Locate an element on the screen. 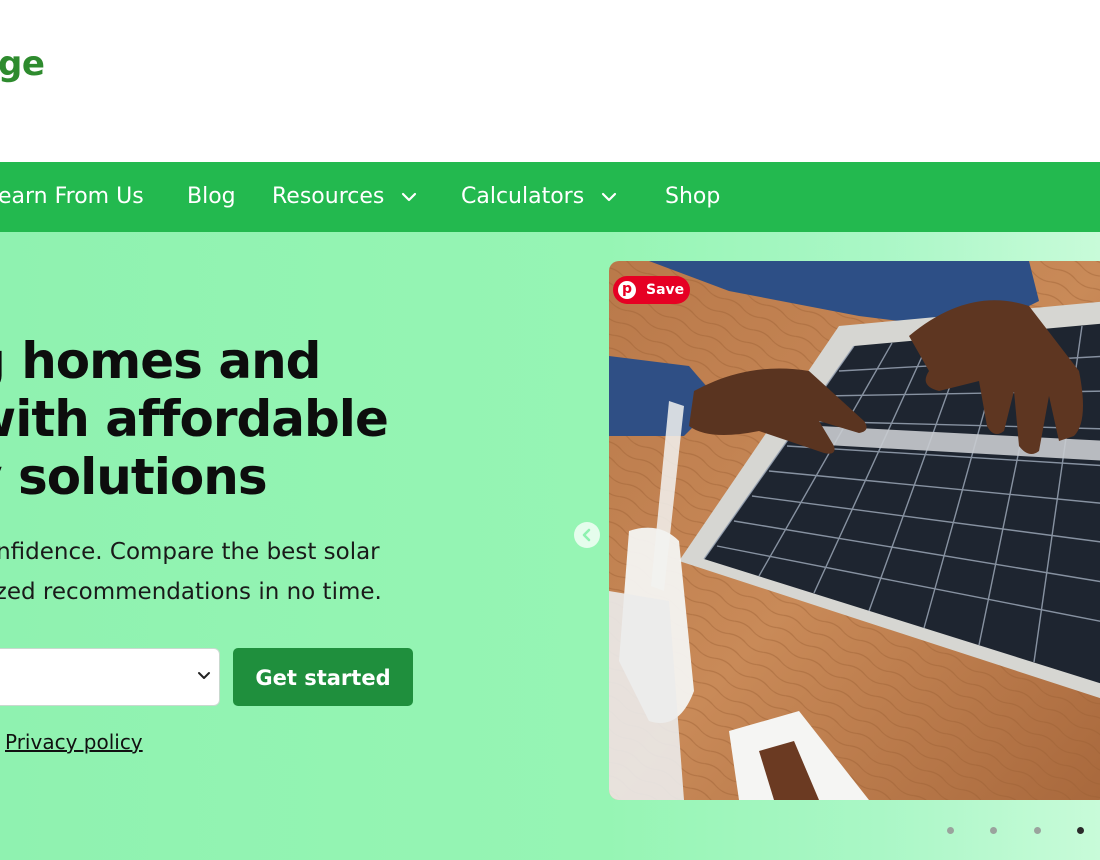  nav-item-label: earn From Us is located at coordinates (72, 196).